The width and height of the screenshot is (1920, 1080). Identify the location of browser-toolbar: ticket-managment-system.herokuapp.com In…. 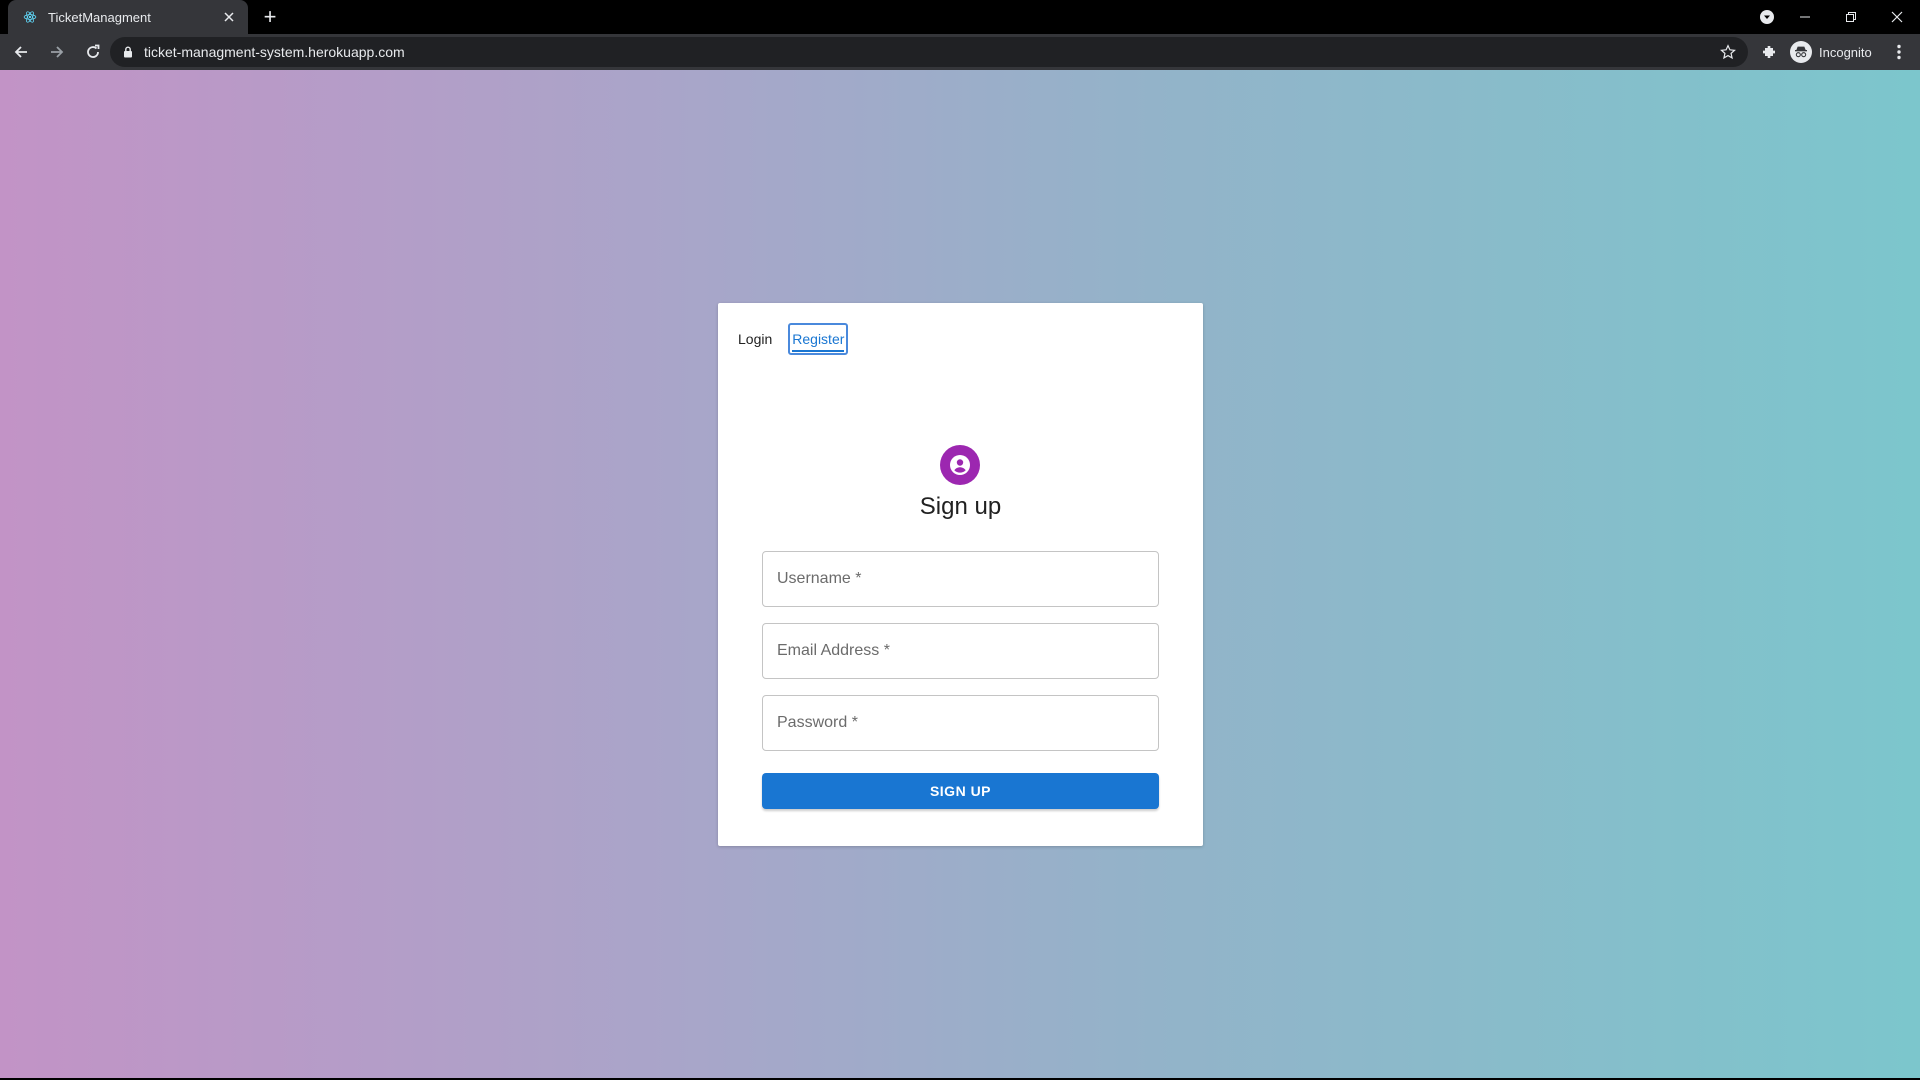
(960, 52).